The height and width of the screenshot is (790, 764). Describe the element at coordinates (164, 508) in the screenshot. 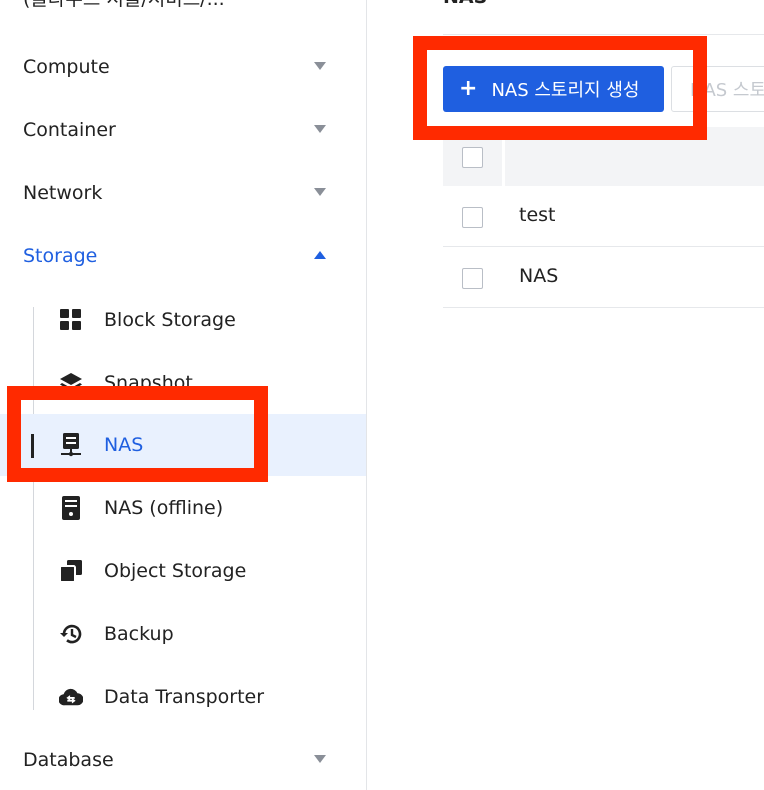

I see `sidebar-item-label: NAS (offline)` at that location.